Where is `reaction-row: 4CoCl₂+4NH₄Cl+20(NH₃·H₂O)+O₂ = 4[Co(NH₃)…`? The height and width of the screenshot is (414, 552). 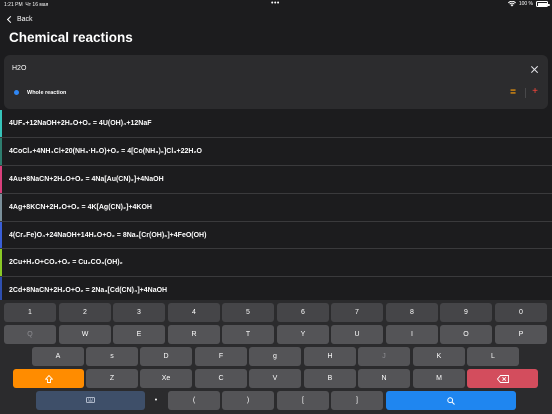
reaction-row: 4CoCl₂+4NH₄Cl+20(NH₃·H₂O)+O₂ = 4[Co(NH₃)… is located at coordinates (276, 151).